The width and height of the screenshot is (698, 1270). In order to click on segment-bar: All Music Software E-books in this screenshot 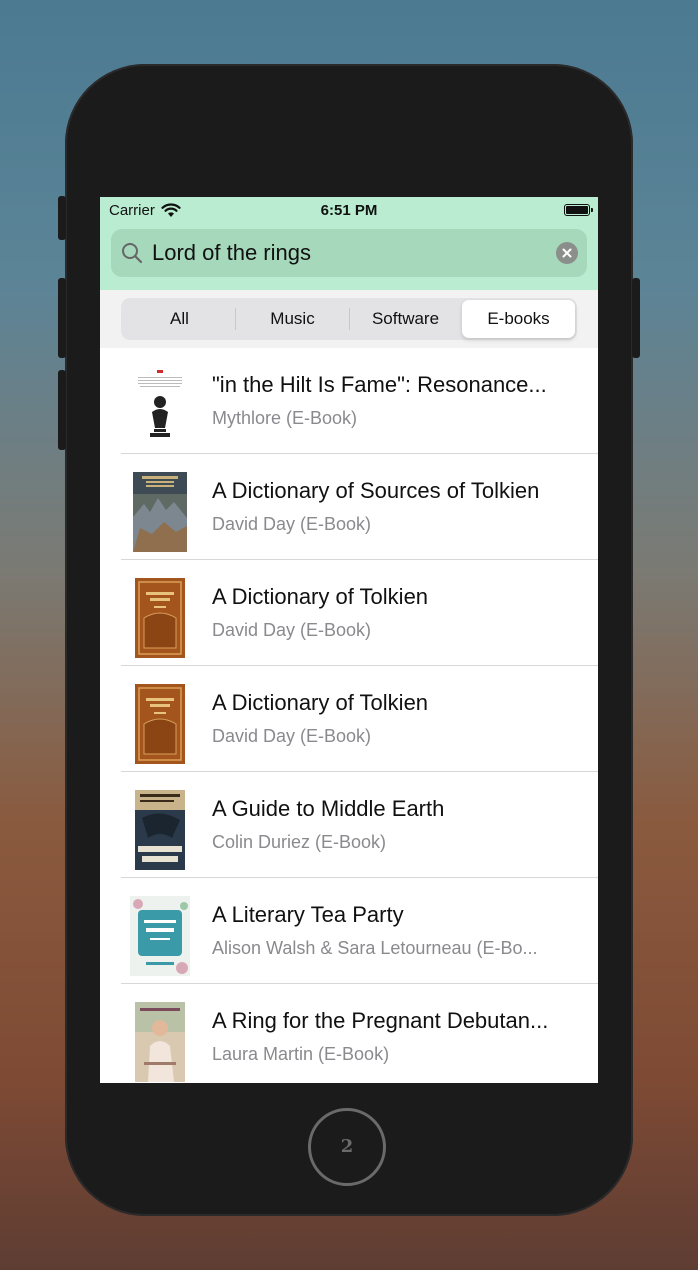, I will do `click(349, 319)`.